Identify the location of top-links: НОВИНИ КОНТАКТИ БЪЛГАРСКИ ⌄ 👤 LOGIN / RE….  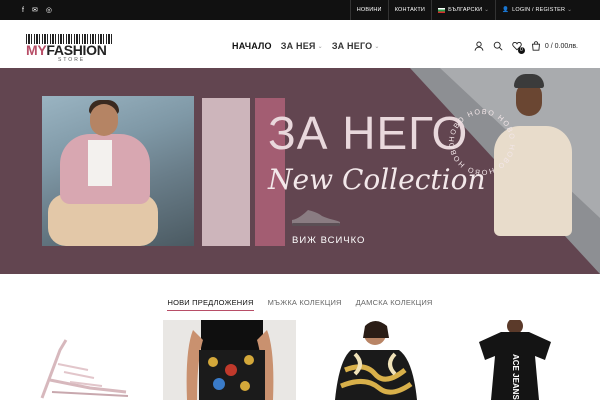
(463, 10).